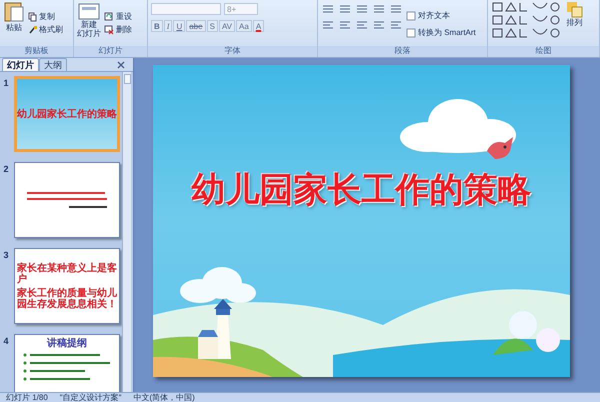 This screenshot has height=402, width=600. What do you see at coordinates (6, 340) in the screenshot?
I see `slide-number: 4` at bounding box center [6, 340].